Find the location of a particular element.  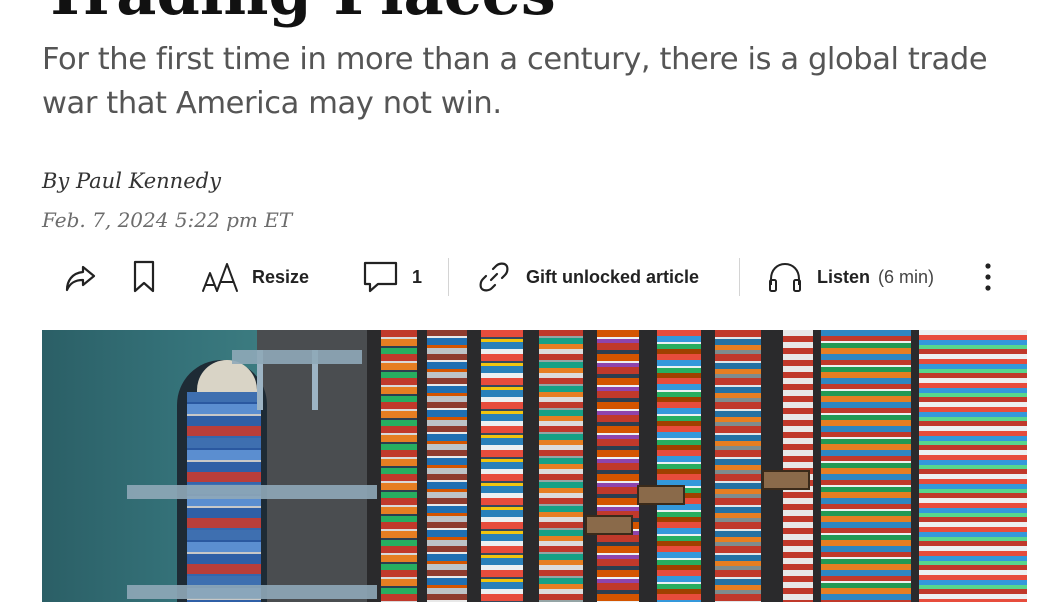

vertical-ellipsis-icon is located at coordinates (988, 277).